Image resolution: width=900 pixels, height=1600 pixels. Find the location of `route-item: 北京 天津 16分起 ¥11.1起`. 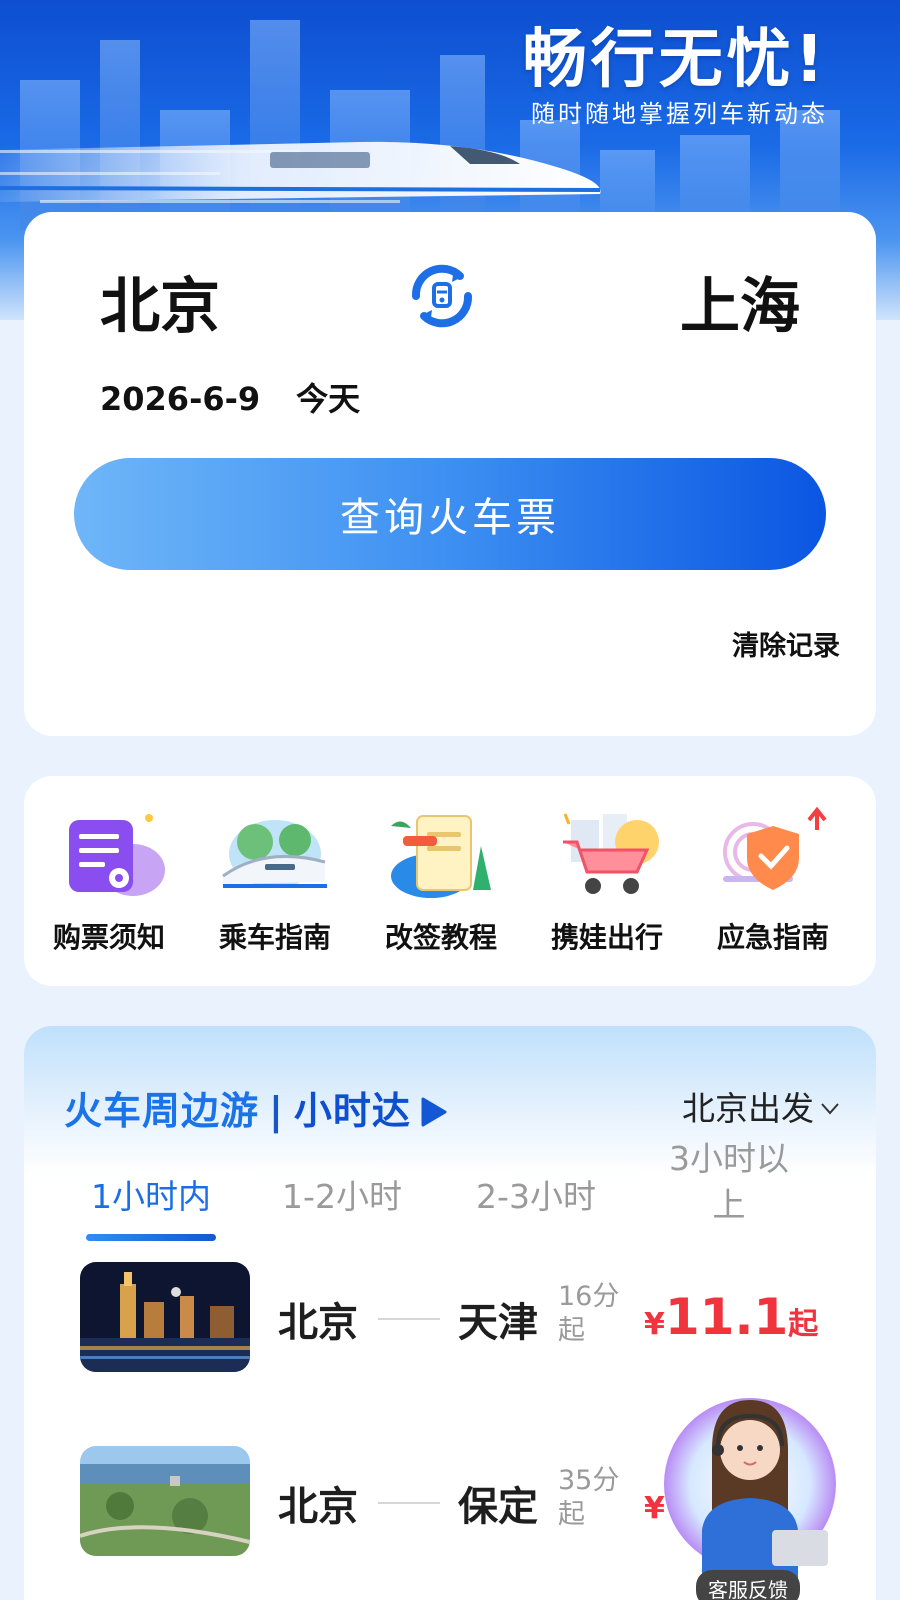

route-item: 北京 天津 16分起 ¥11.1起 is located at coordinates (460, 1318).